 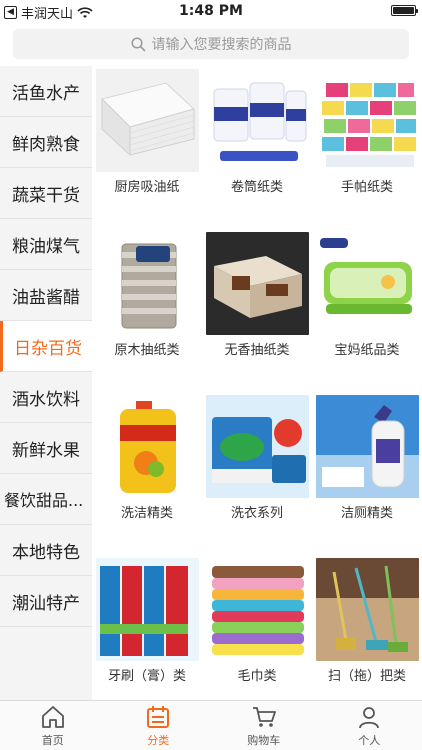 What do you see at coordinates (147, 446) in the screenshot?
I see `product-image-dish-soap` at bounding box center [147, 446].